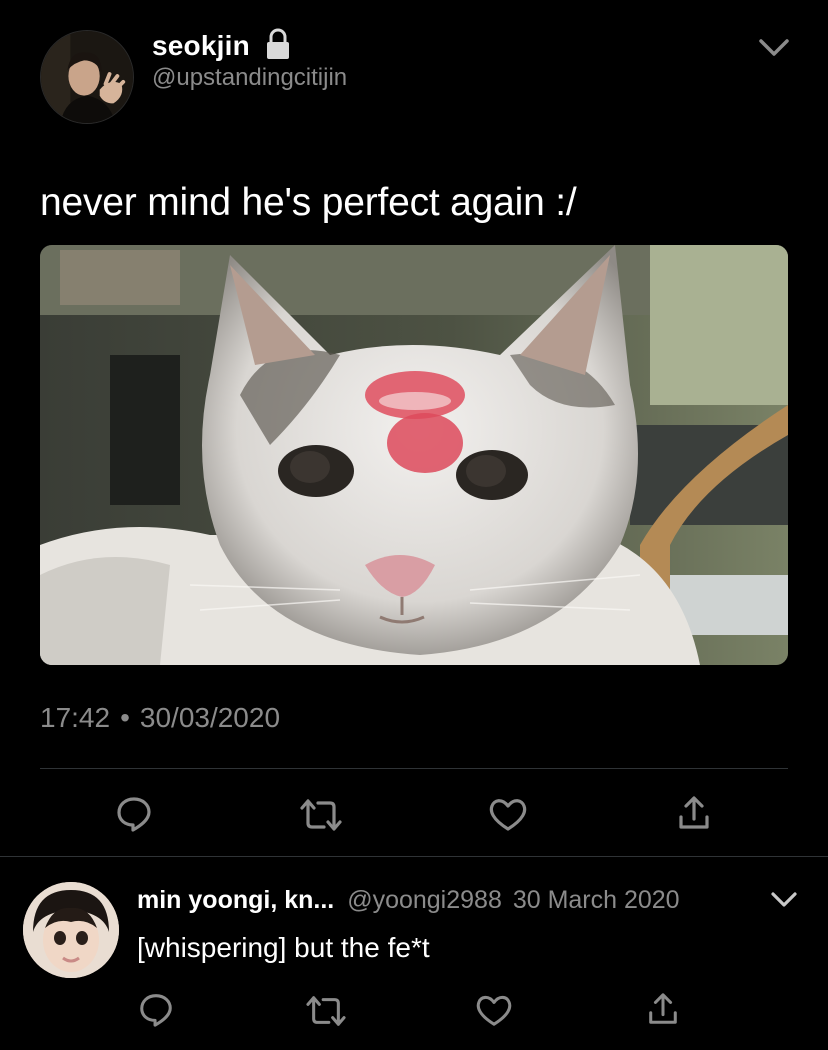 The width and height of the screenshot is (828, 1050). Describe the element at coordinates (210, 717) in the screenshot. I see `tweet-date: 30/03/2020` at that location.